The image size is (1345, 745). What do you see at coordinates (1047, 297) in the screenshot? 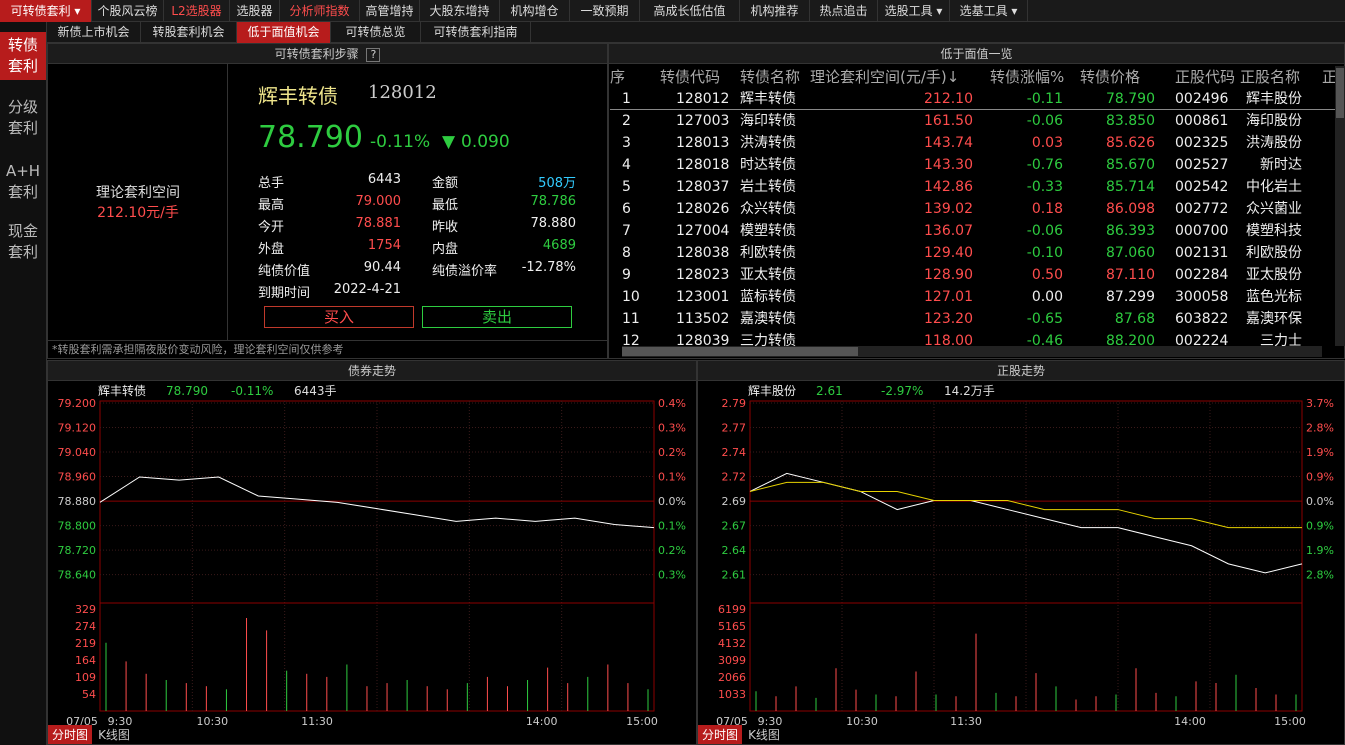
I see `cell-4: 0.00` at bounding box center [1047, 297].